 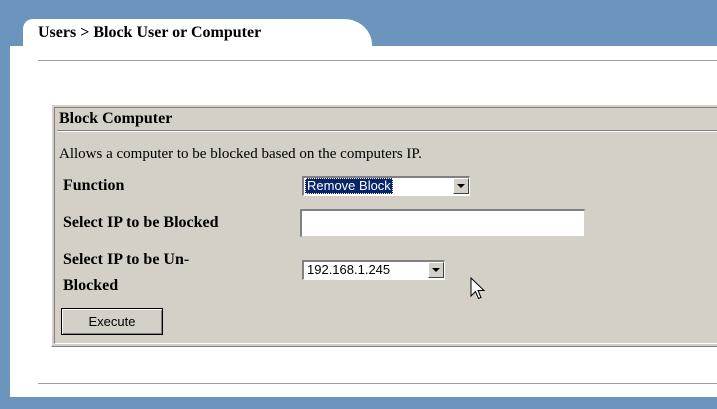 I want to click on unblock-ip-label-line2: Blocked, so click(x=91, y=285).